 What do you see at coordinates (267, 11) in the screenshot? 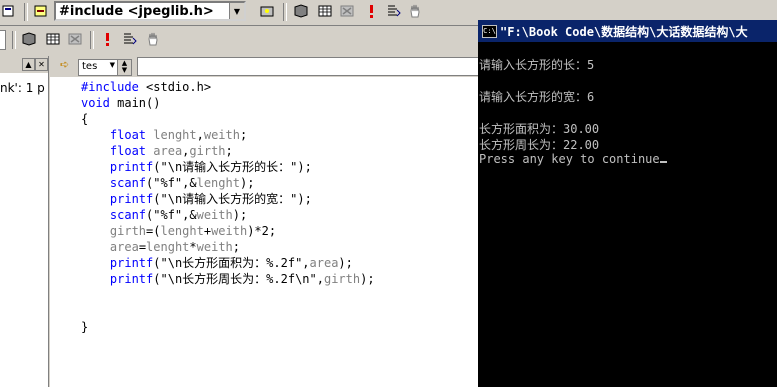
I see `wizard-icon` at bounding box center [267, 11].